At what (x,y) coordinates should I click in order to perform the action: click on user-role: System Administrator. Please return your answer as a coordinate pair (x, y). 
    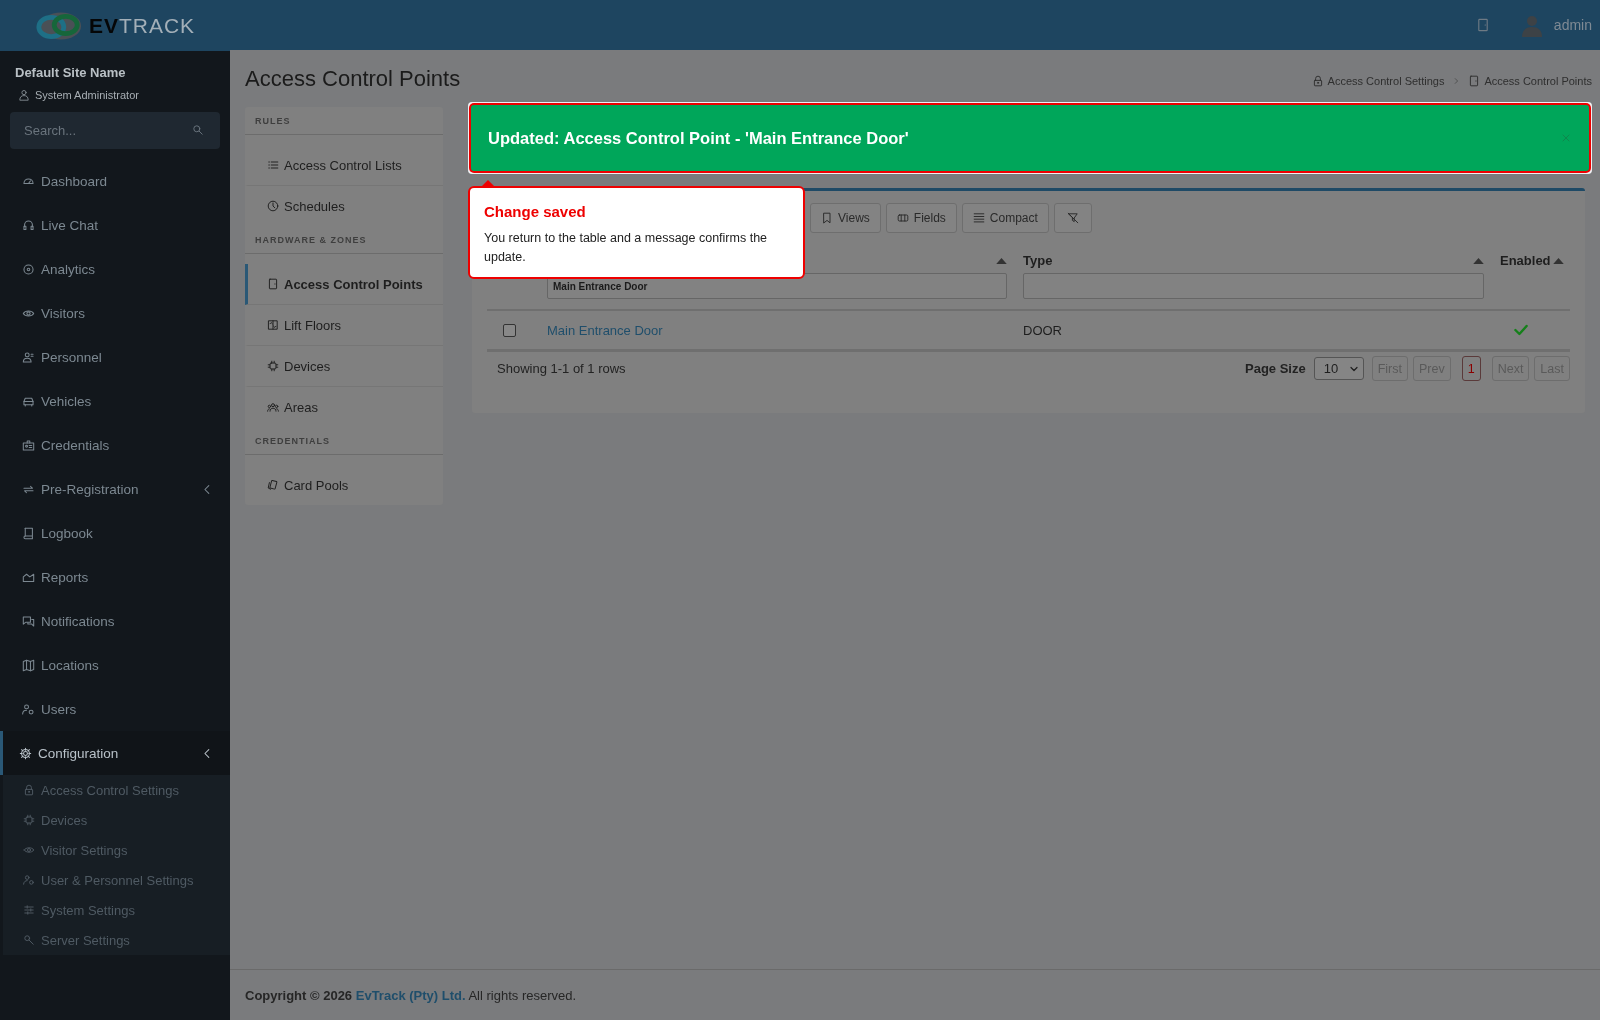
    Looking at the image, I should click on (87, 95).